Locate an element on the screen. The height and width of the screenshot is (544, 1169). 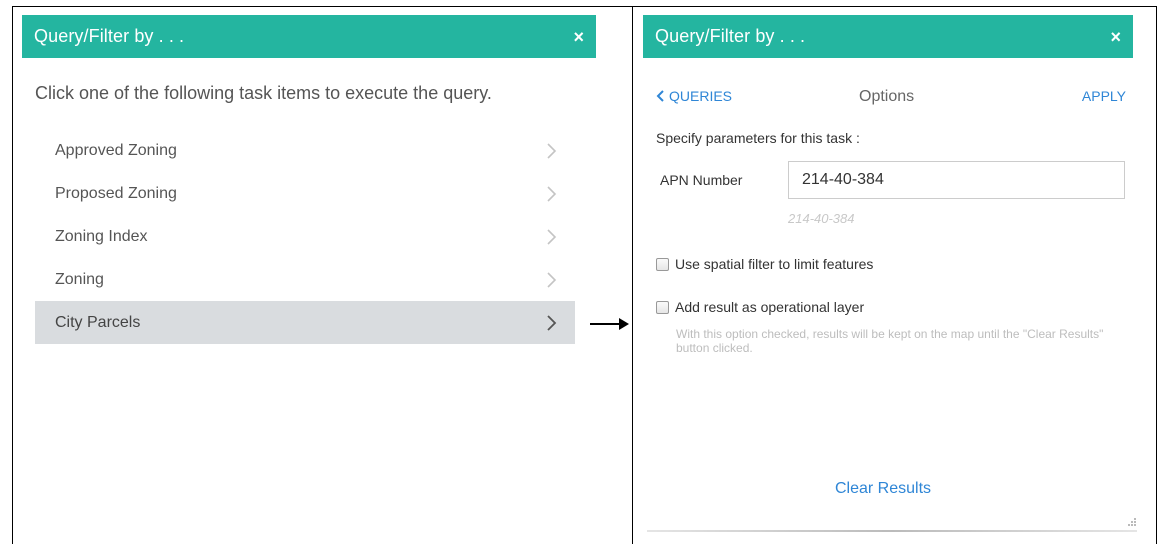
task-item-approved-zoning: Approved Zoning is located at coordinates (305, 150).